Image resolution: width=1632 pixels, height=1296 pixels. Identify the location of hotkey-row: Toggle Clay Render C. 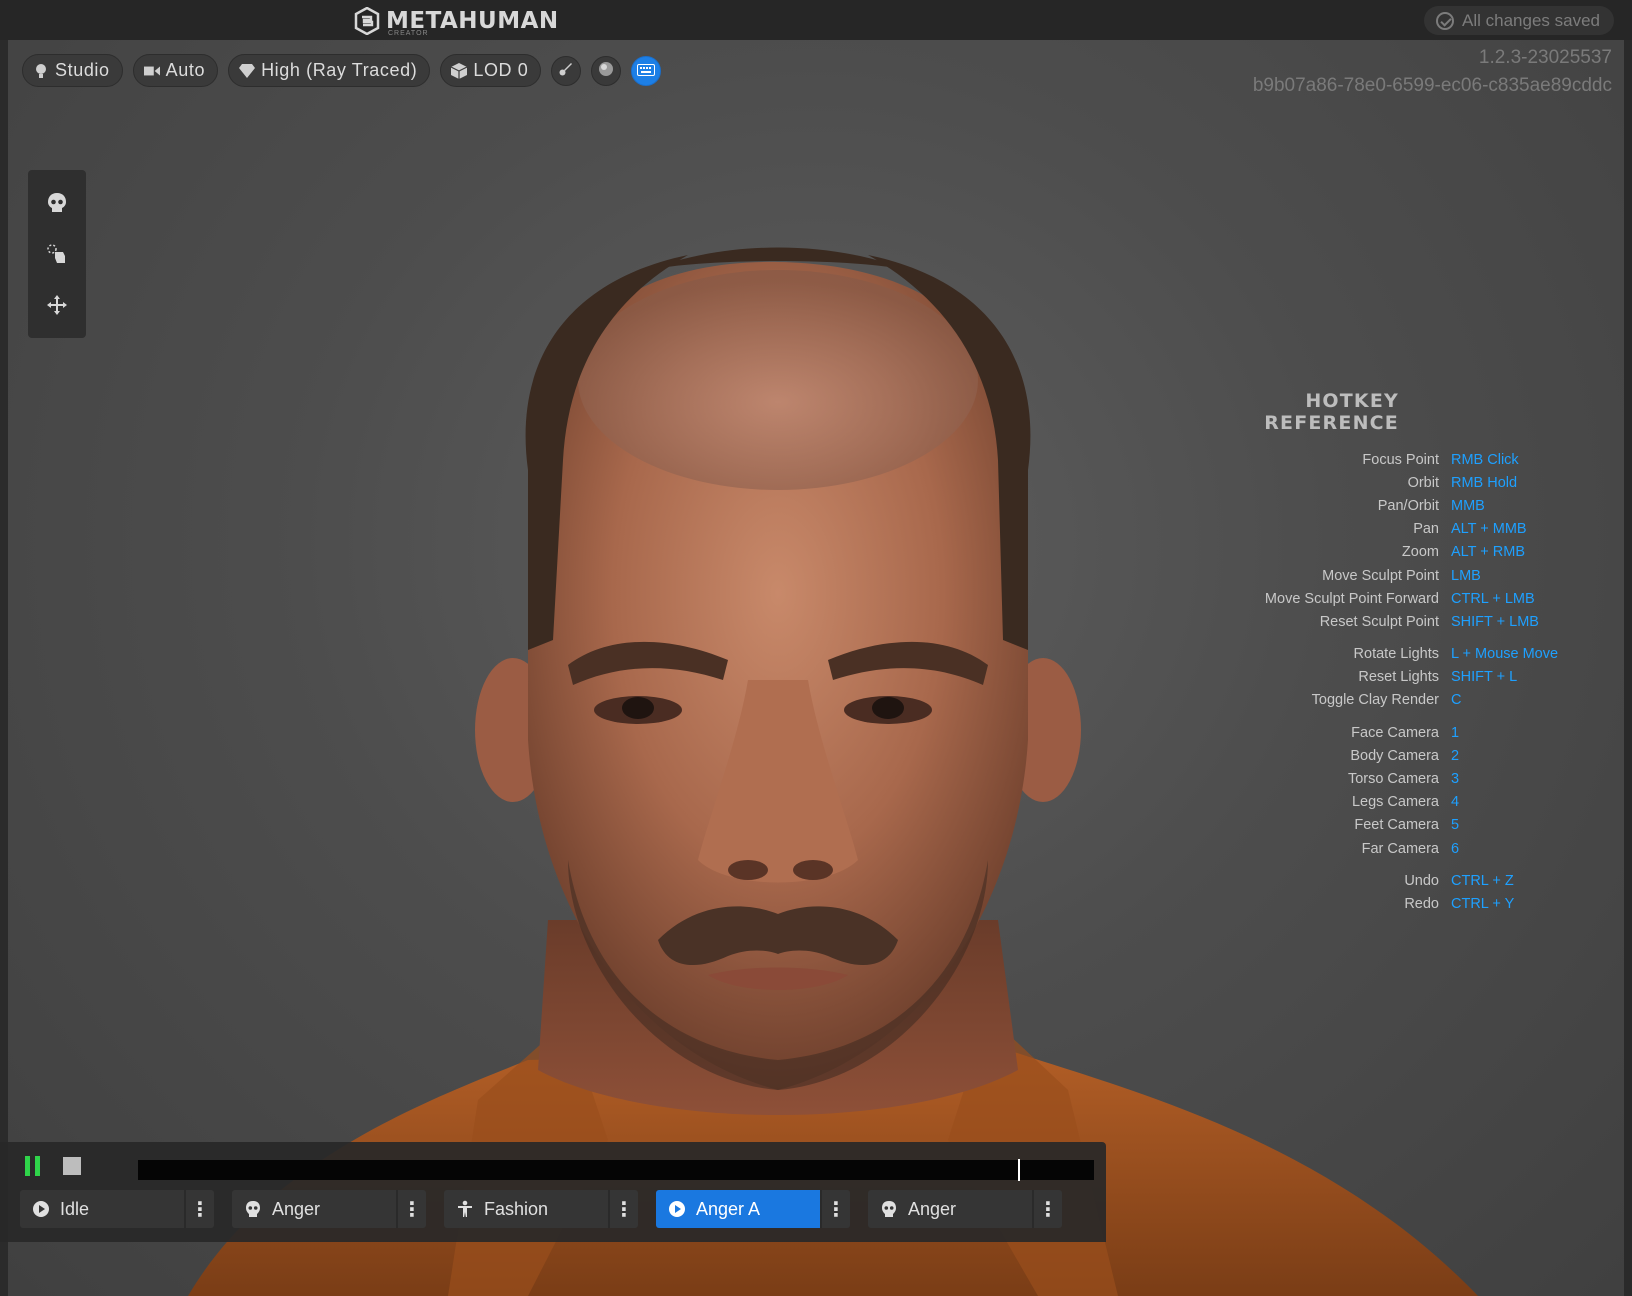
(1431, 700).